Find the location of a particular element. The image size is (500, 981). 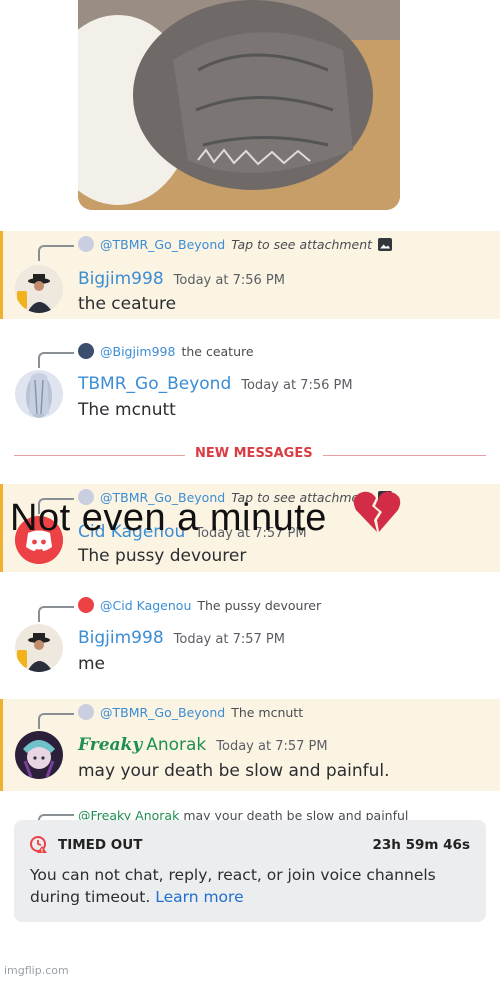

image-icon is located at coordinates (385, 244).